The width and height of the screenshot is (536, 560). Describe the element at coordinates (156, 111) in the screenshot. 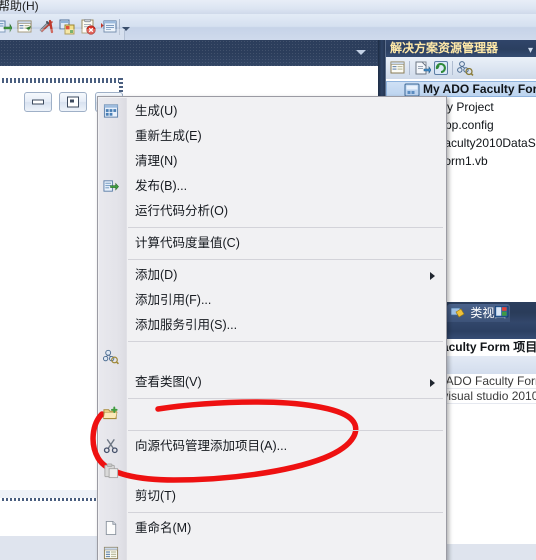

I see `menu-item-label: 生成(U)` at that location.